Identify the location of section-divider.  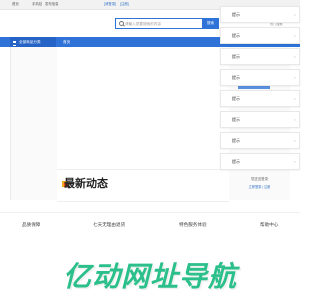
(150, 212).